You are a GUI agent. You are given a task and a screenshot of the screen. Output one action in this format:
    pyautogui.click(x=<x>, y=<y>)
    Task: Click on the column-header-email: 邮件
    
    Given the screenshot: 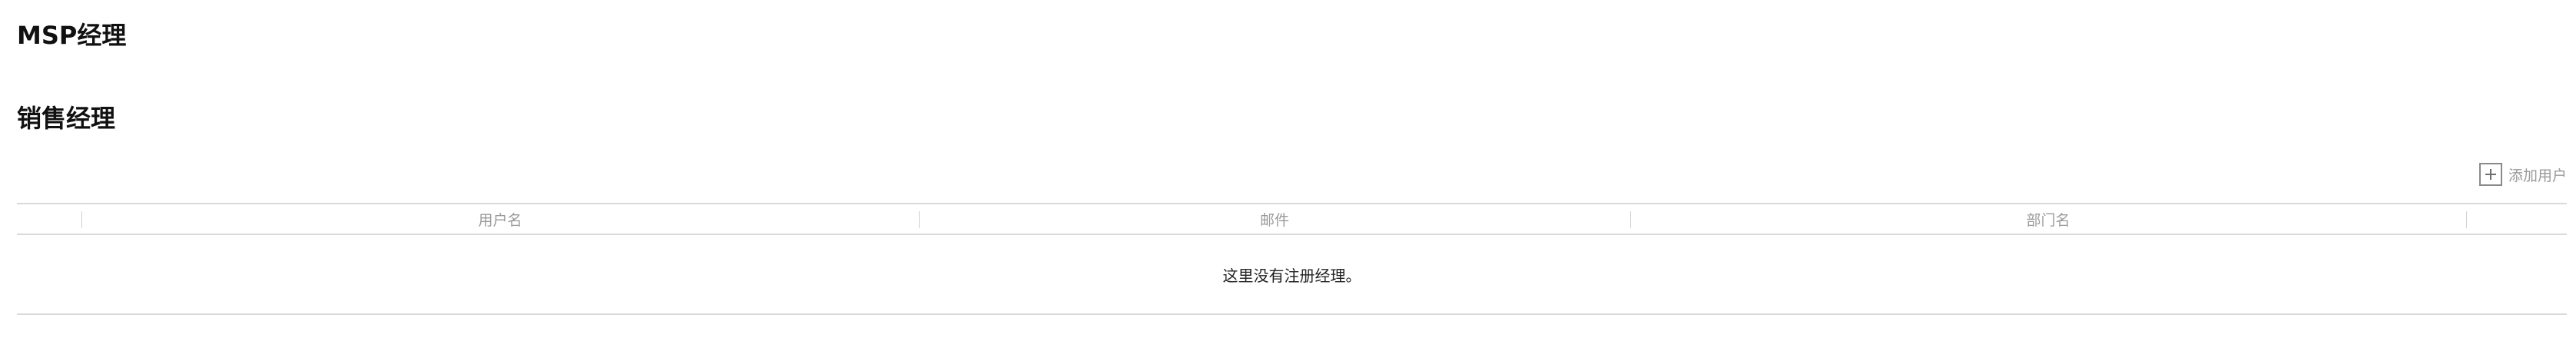 What is the action you would take?
    pyautogui.click(x=1274, y=219)
    